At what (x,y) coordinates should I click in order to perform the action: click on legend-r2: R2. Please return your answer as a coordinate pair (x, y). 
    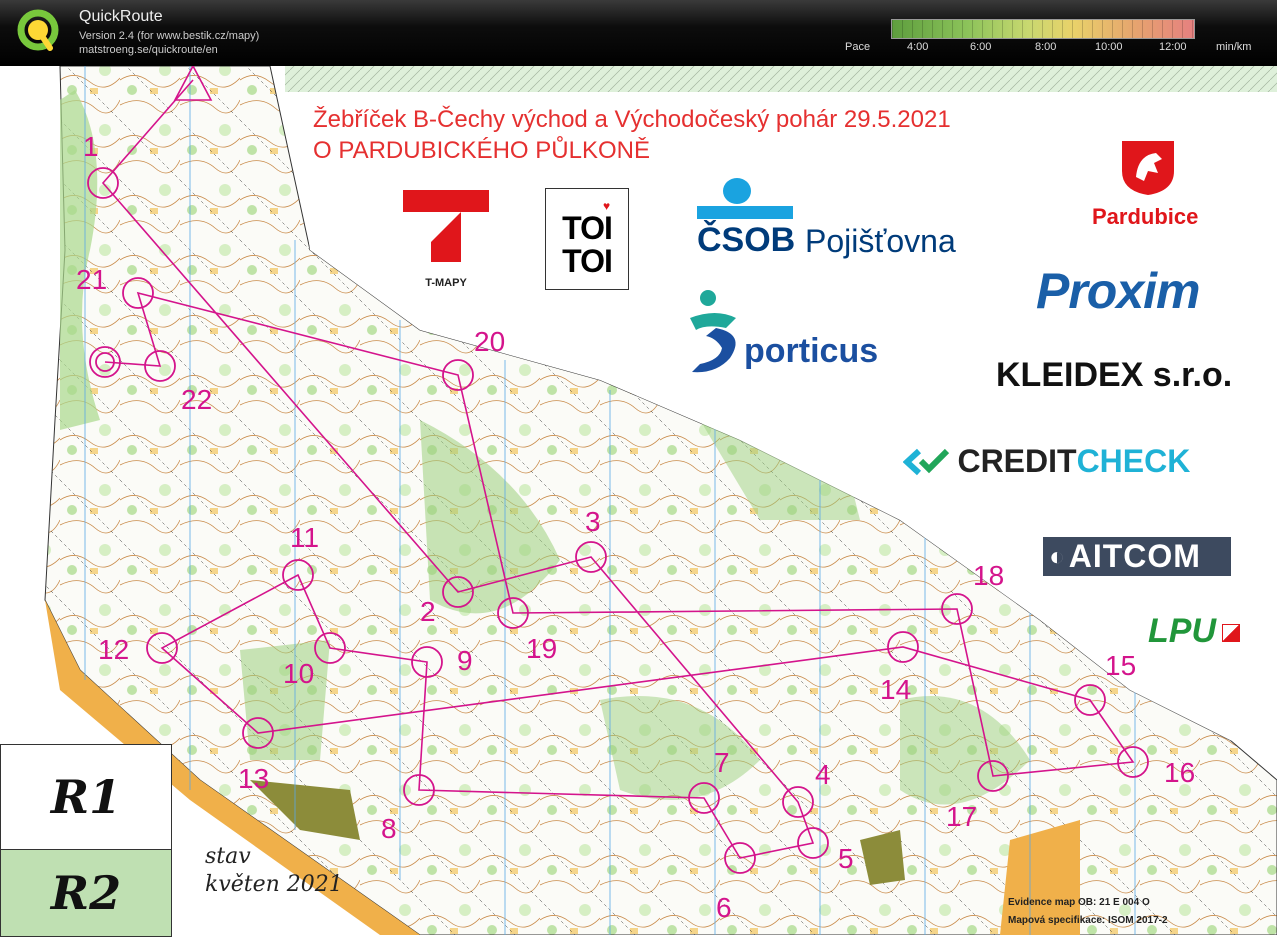
    Looking at the image, I should click on (86, 893).